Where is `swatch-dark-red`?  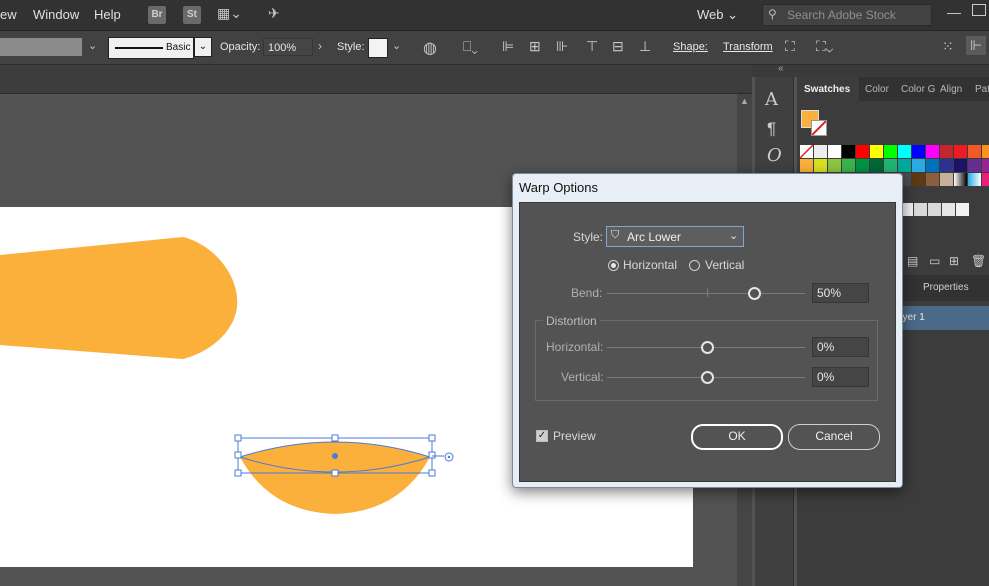
swatch-dark-red is located at coordinates (946, 151).